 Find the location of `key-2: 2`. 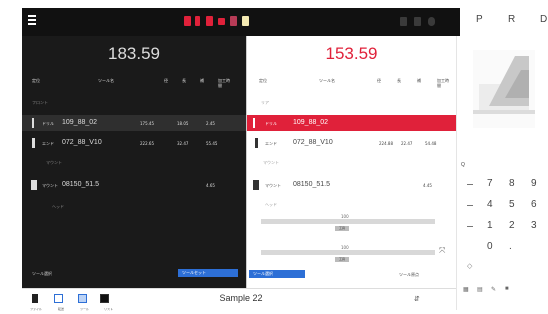

key-2: 2 is located at coordinates (512, 225).